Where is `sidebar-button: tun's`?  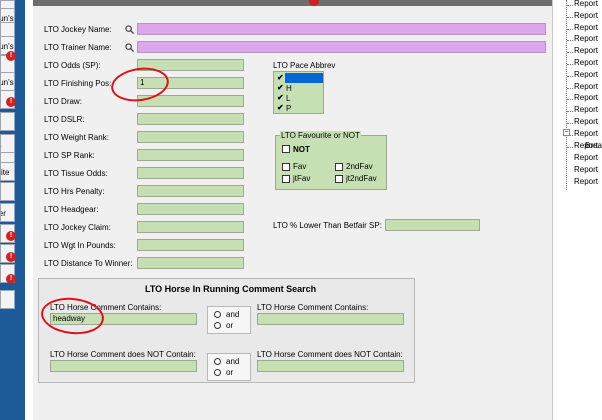
sidebar-button: tun's is located at coordinates (7, 81).